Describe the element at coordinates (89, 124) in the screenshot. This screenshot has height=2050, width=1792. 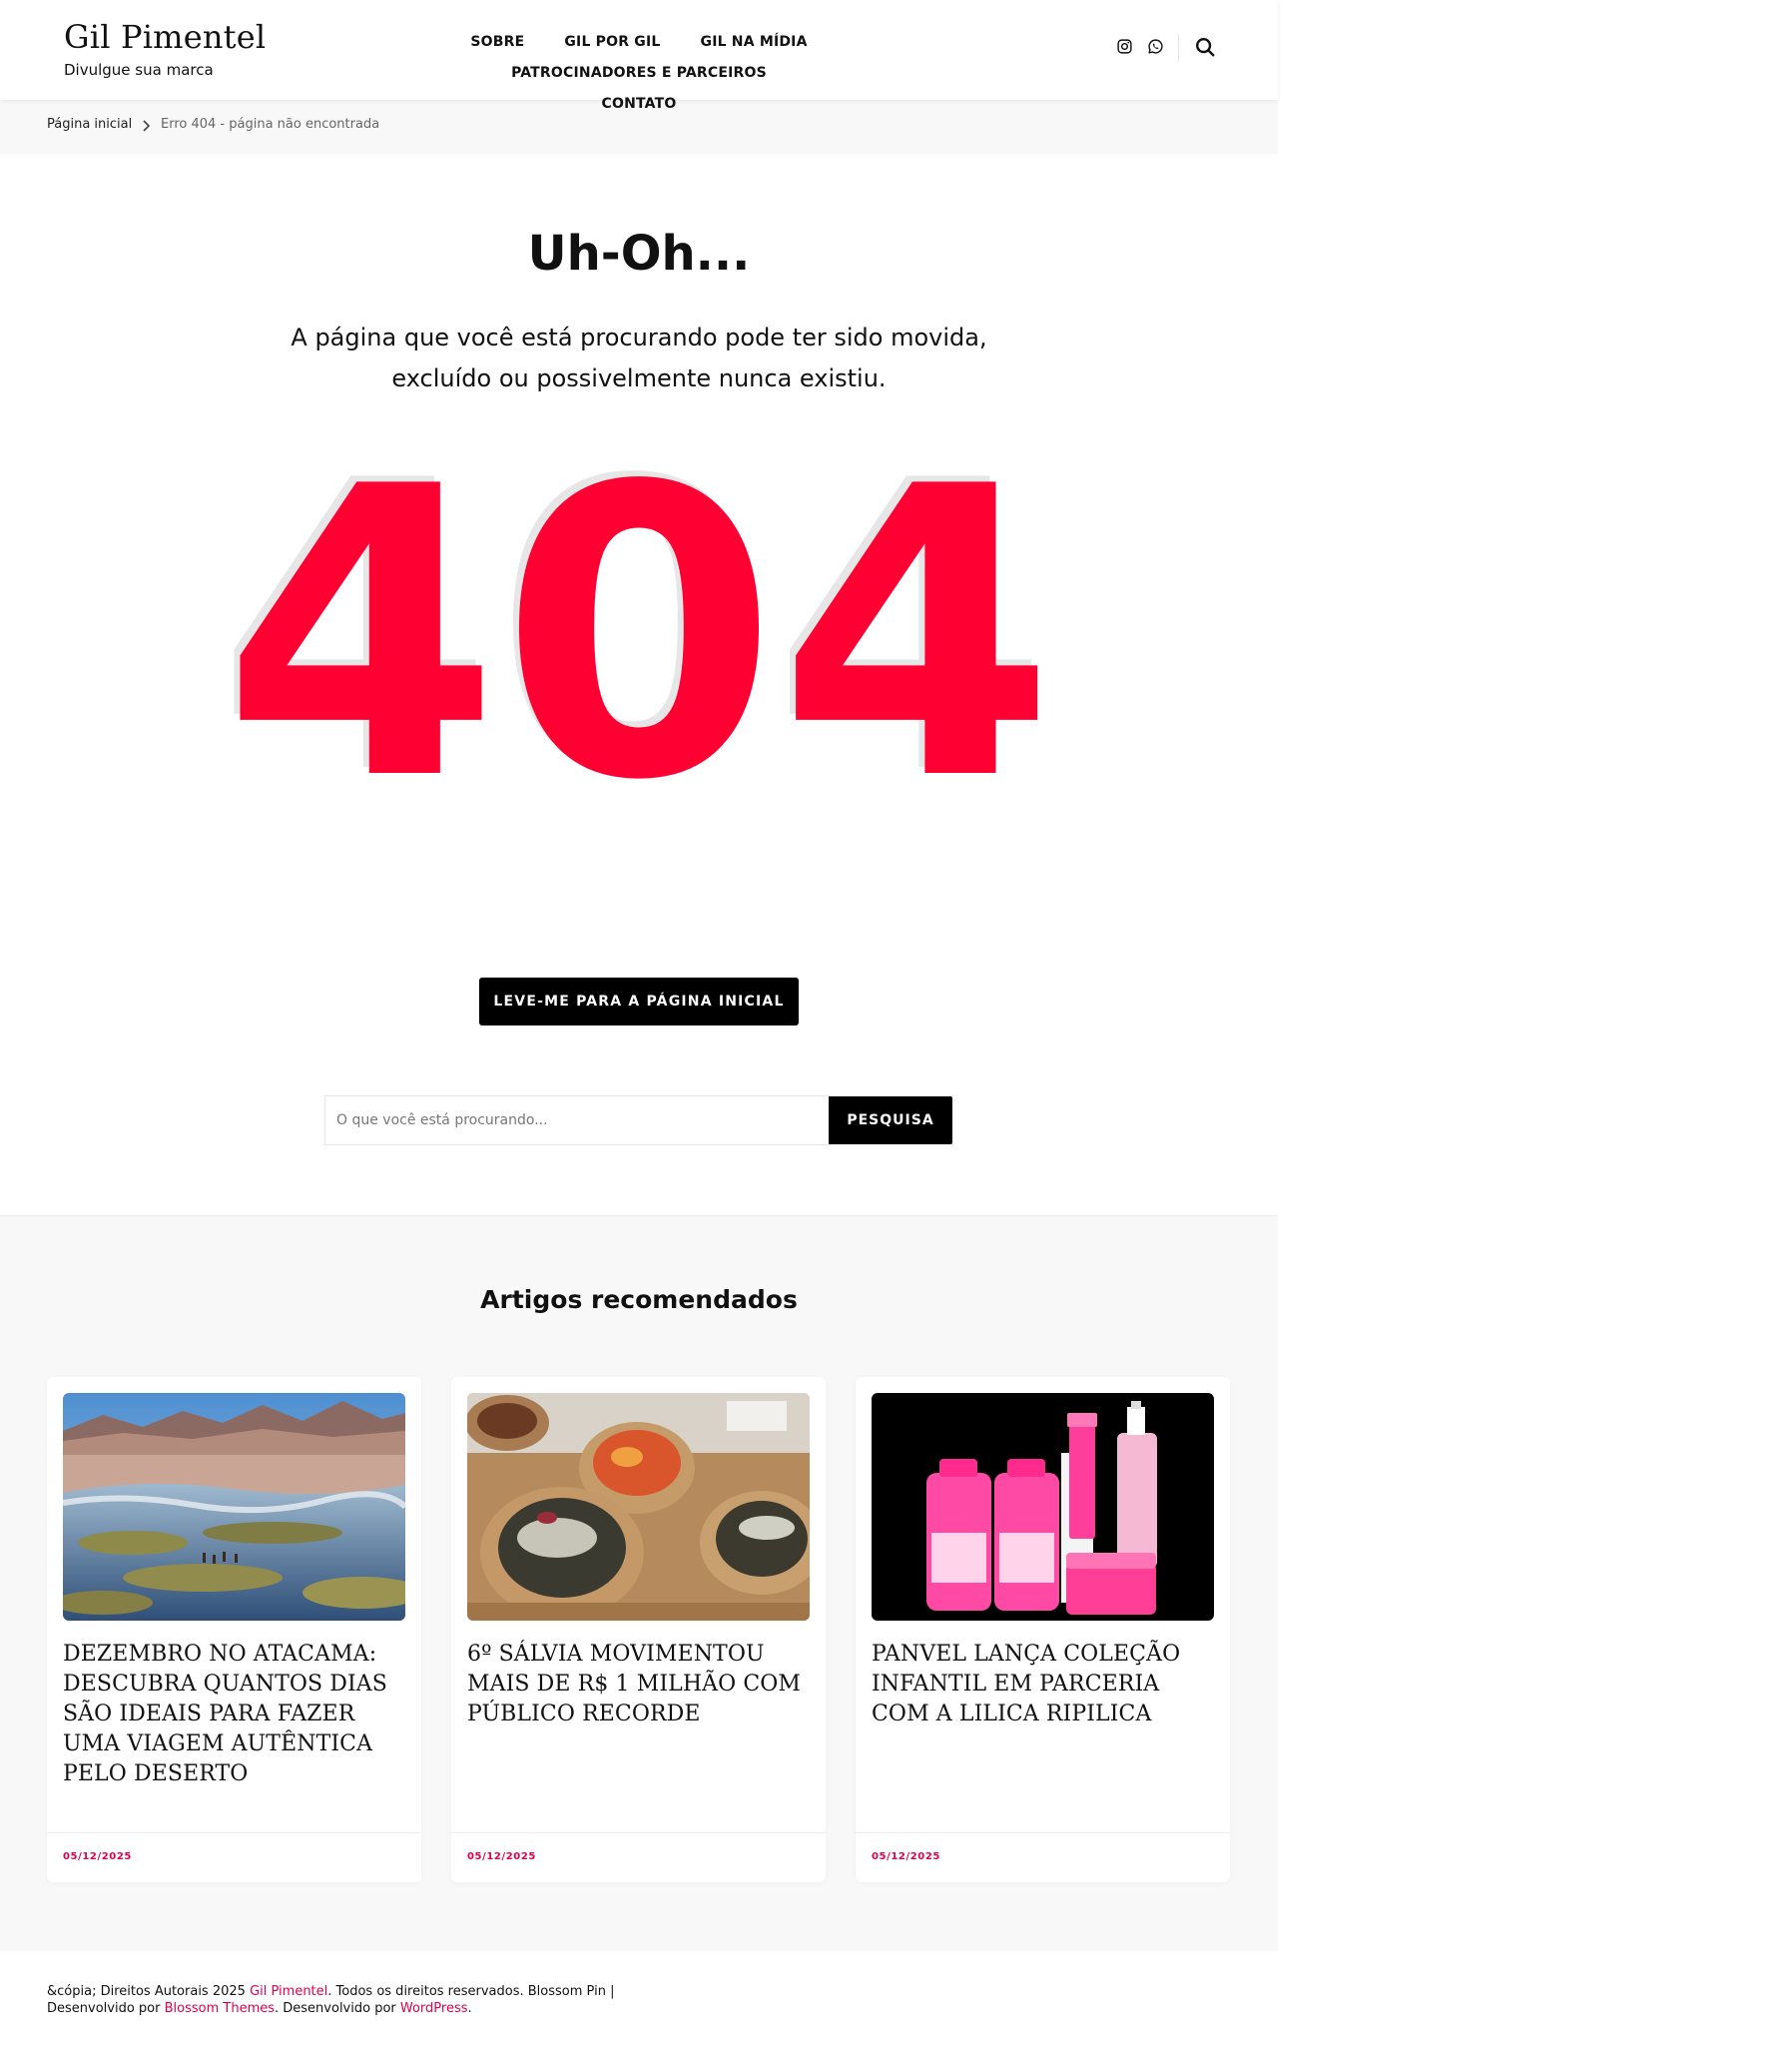
I see `breadcrumb-home: Página inicial` at that location.